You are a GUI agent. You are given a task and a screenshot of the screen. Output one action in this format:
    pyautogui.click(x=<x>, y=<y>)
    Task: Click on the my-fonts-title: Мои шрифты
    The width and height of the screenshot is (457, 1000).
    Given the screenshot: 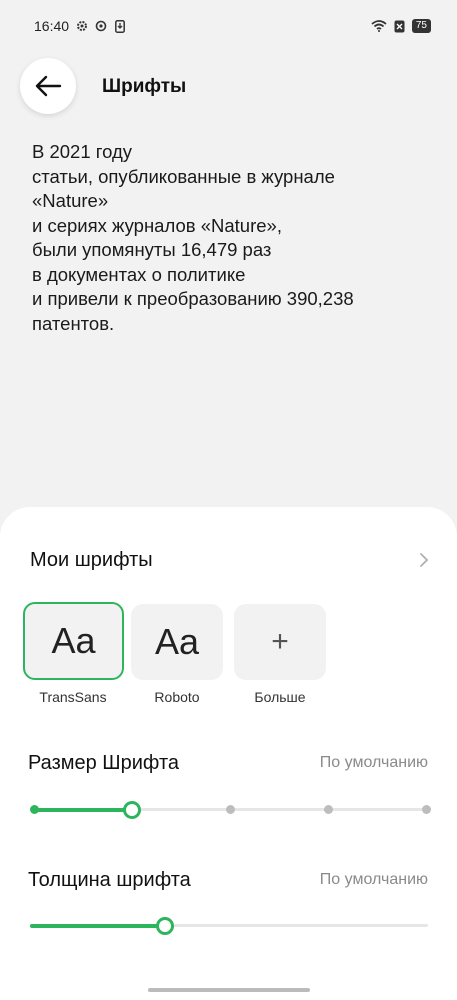 What is the action you would take?
    pyautogui.click(x=91, y=559)
    